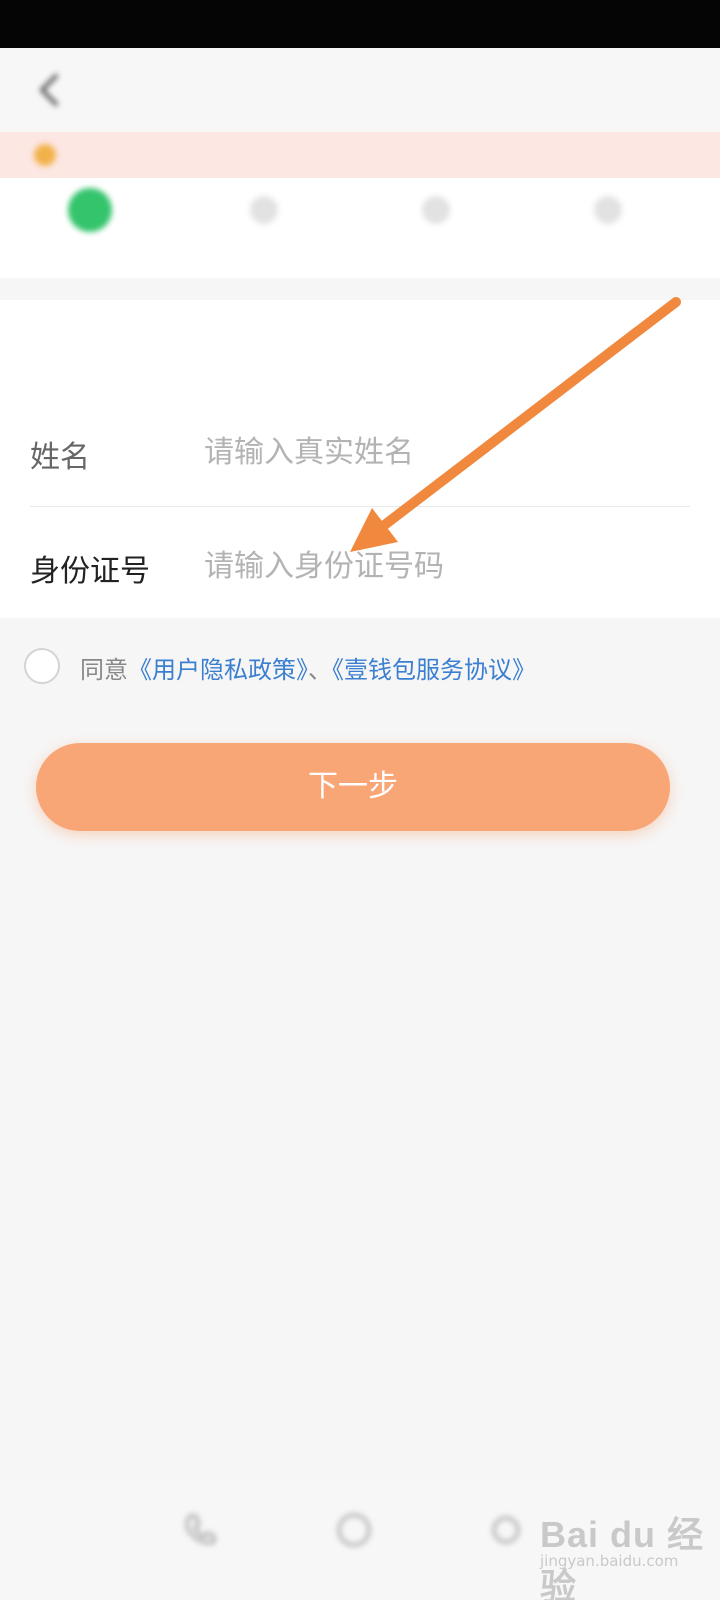  What do you see at coordinates (90, 210) in the screenshot?
I see `step-active-icon` at bounding box center [90, 210].